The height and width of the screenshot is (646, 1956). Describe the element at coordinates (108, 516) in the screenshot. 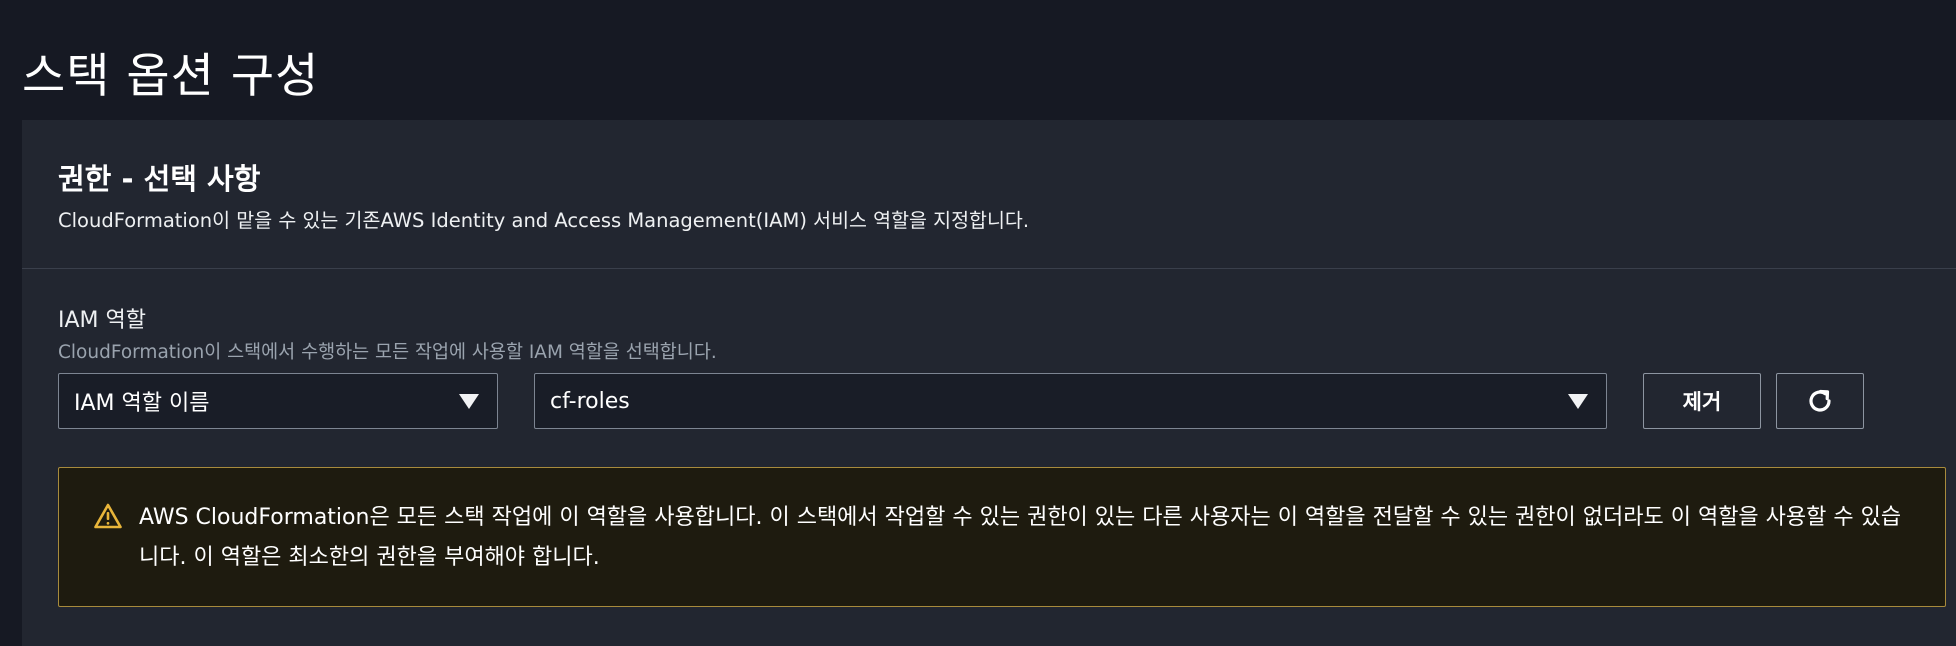

I see `warning-icon` at that location.